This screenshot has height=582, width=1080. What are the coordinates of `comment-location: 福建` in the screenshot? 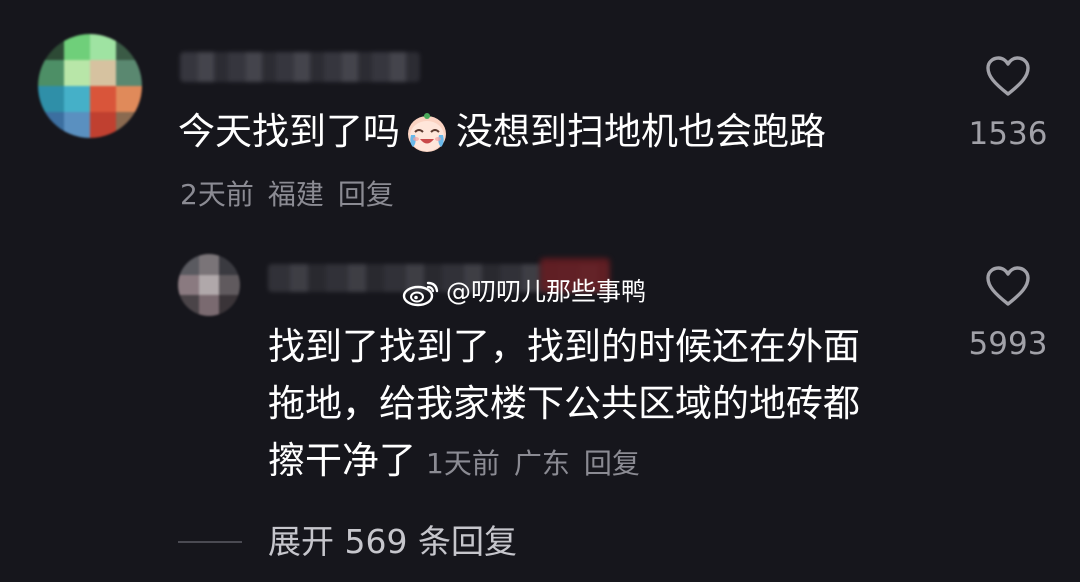 It's located at (295, 194).